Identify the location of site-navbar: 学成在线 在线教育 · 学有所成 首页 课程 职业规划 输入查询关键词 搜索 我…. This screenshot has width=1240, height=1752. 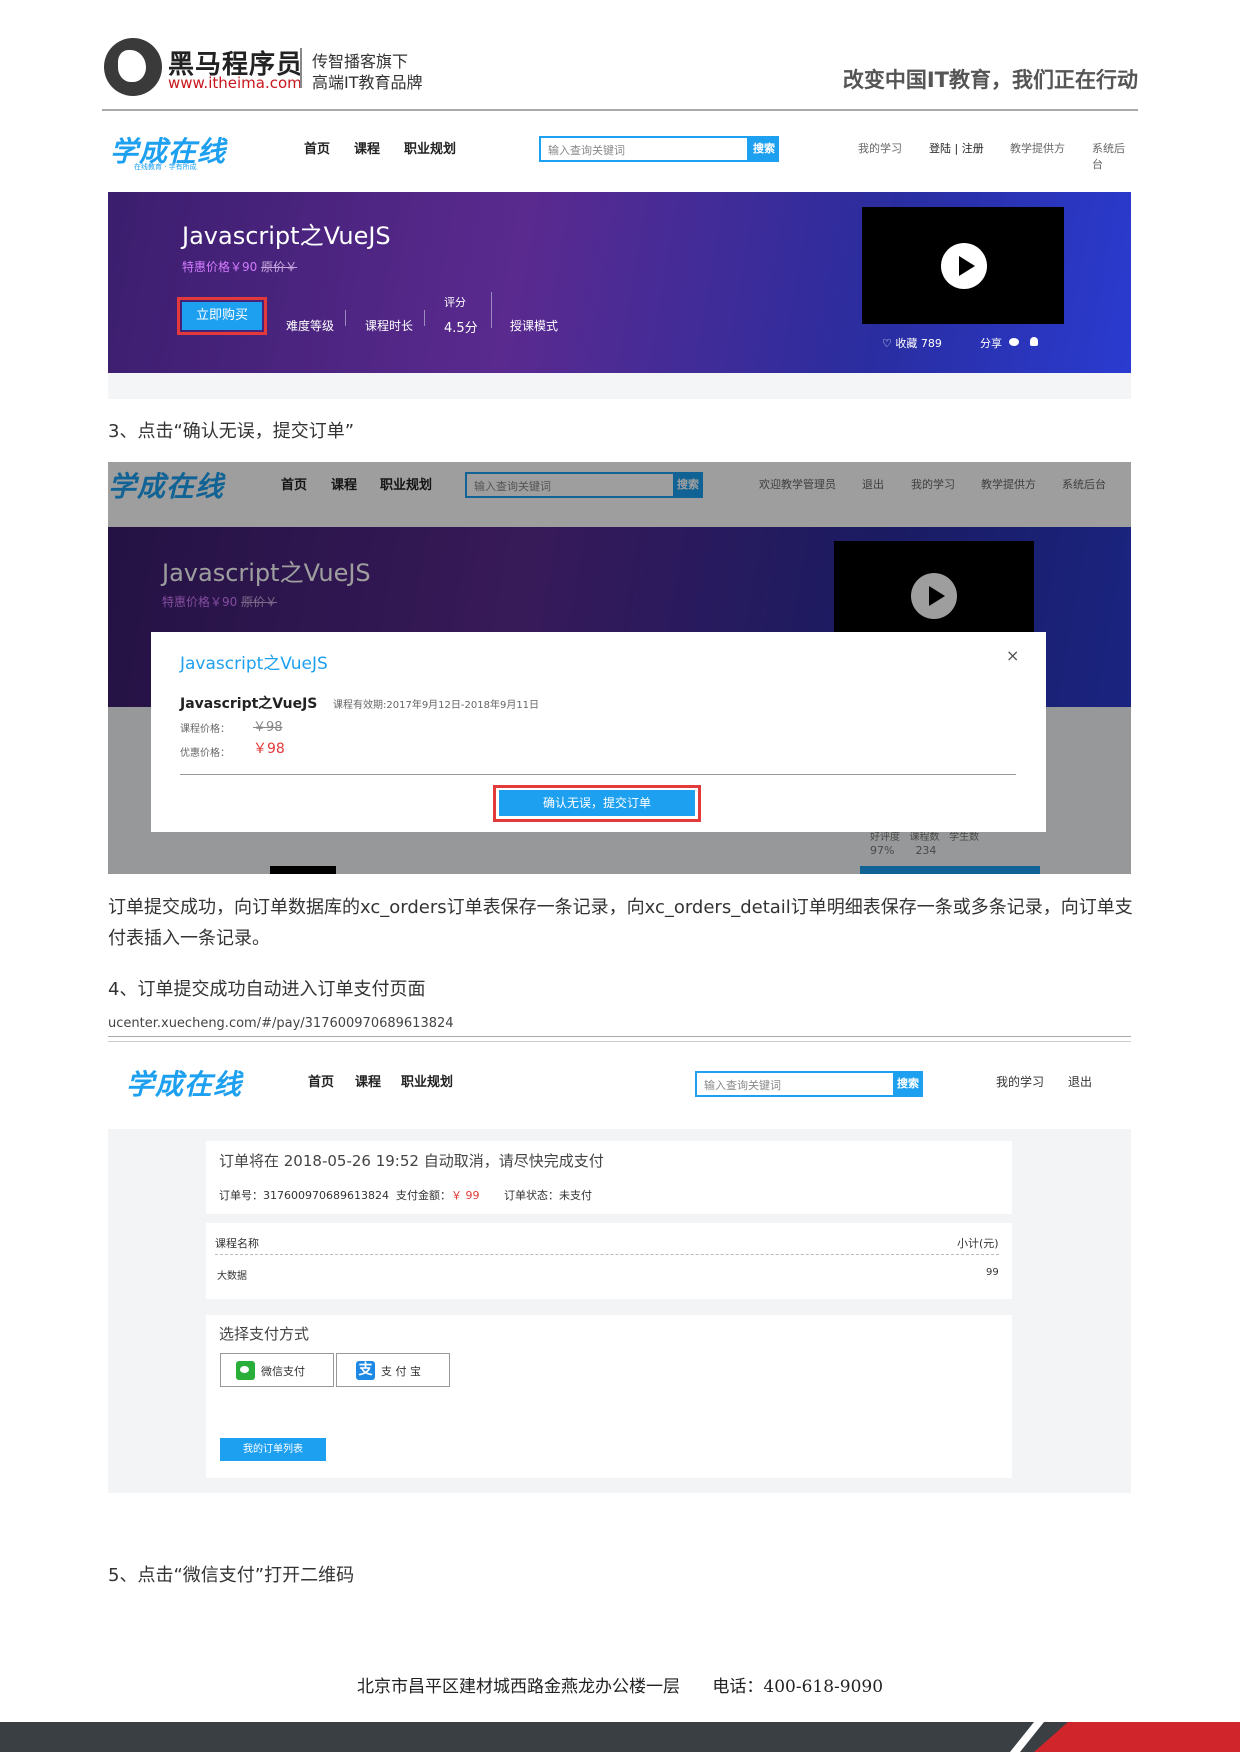
(619, 154).